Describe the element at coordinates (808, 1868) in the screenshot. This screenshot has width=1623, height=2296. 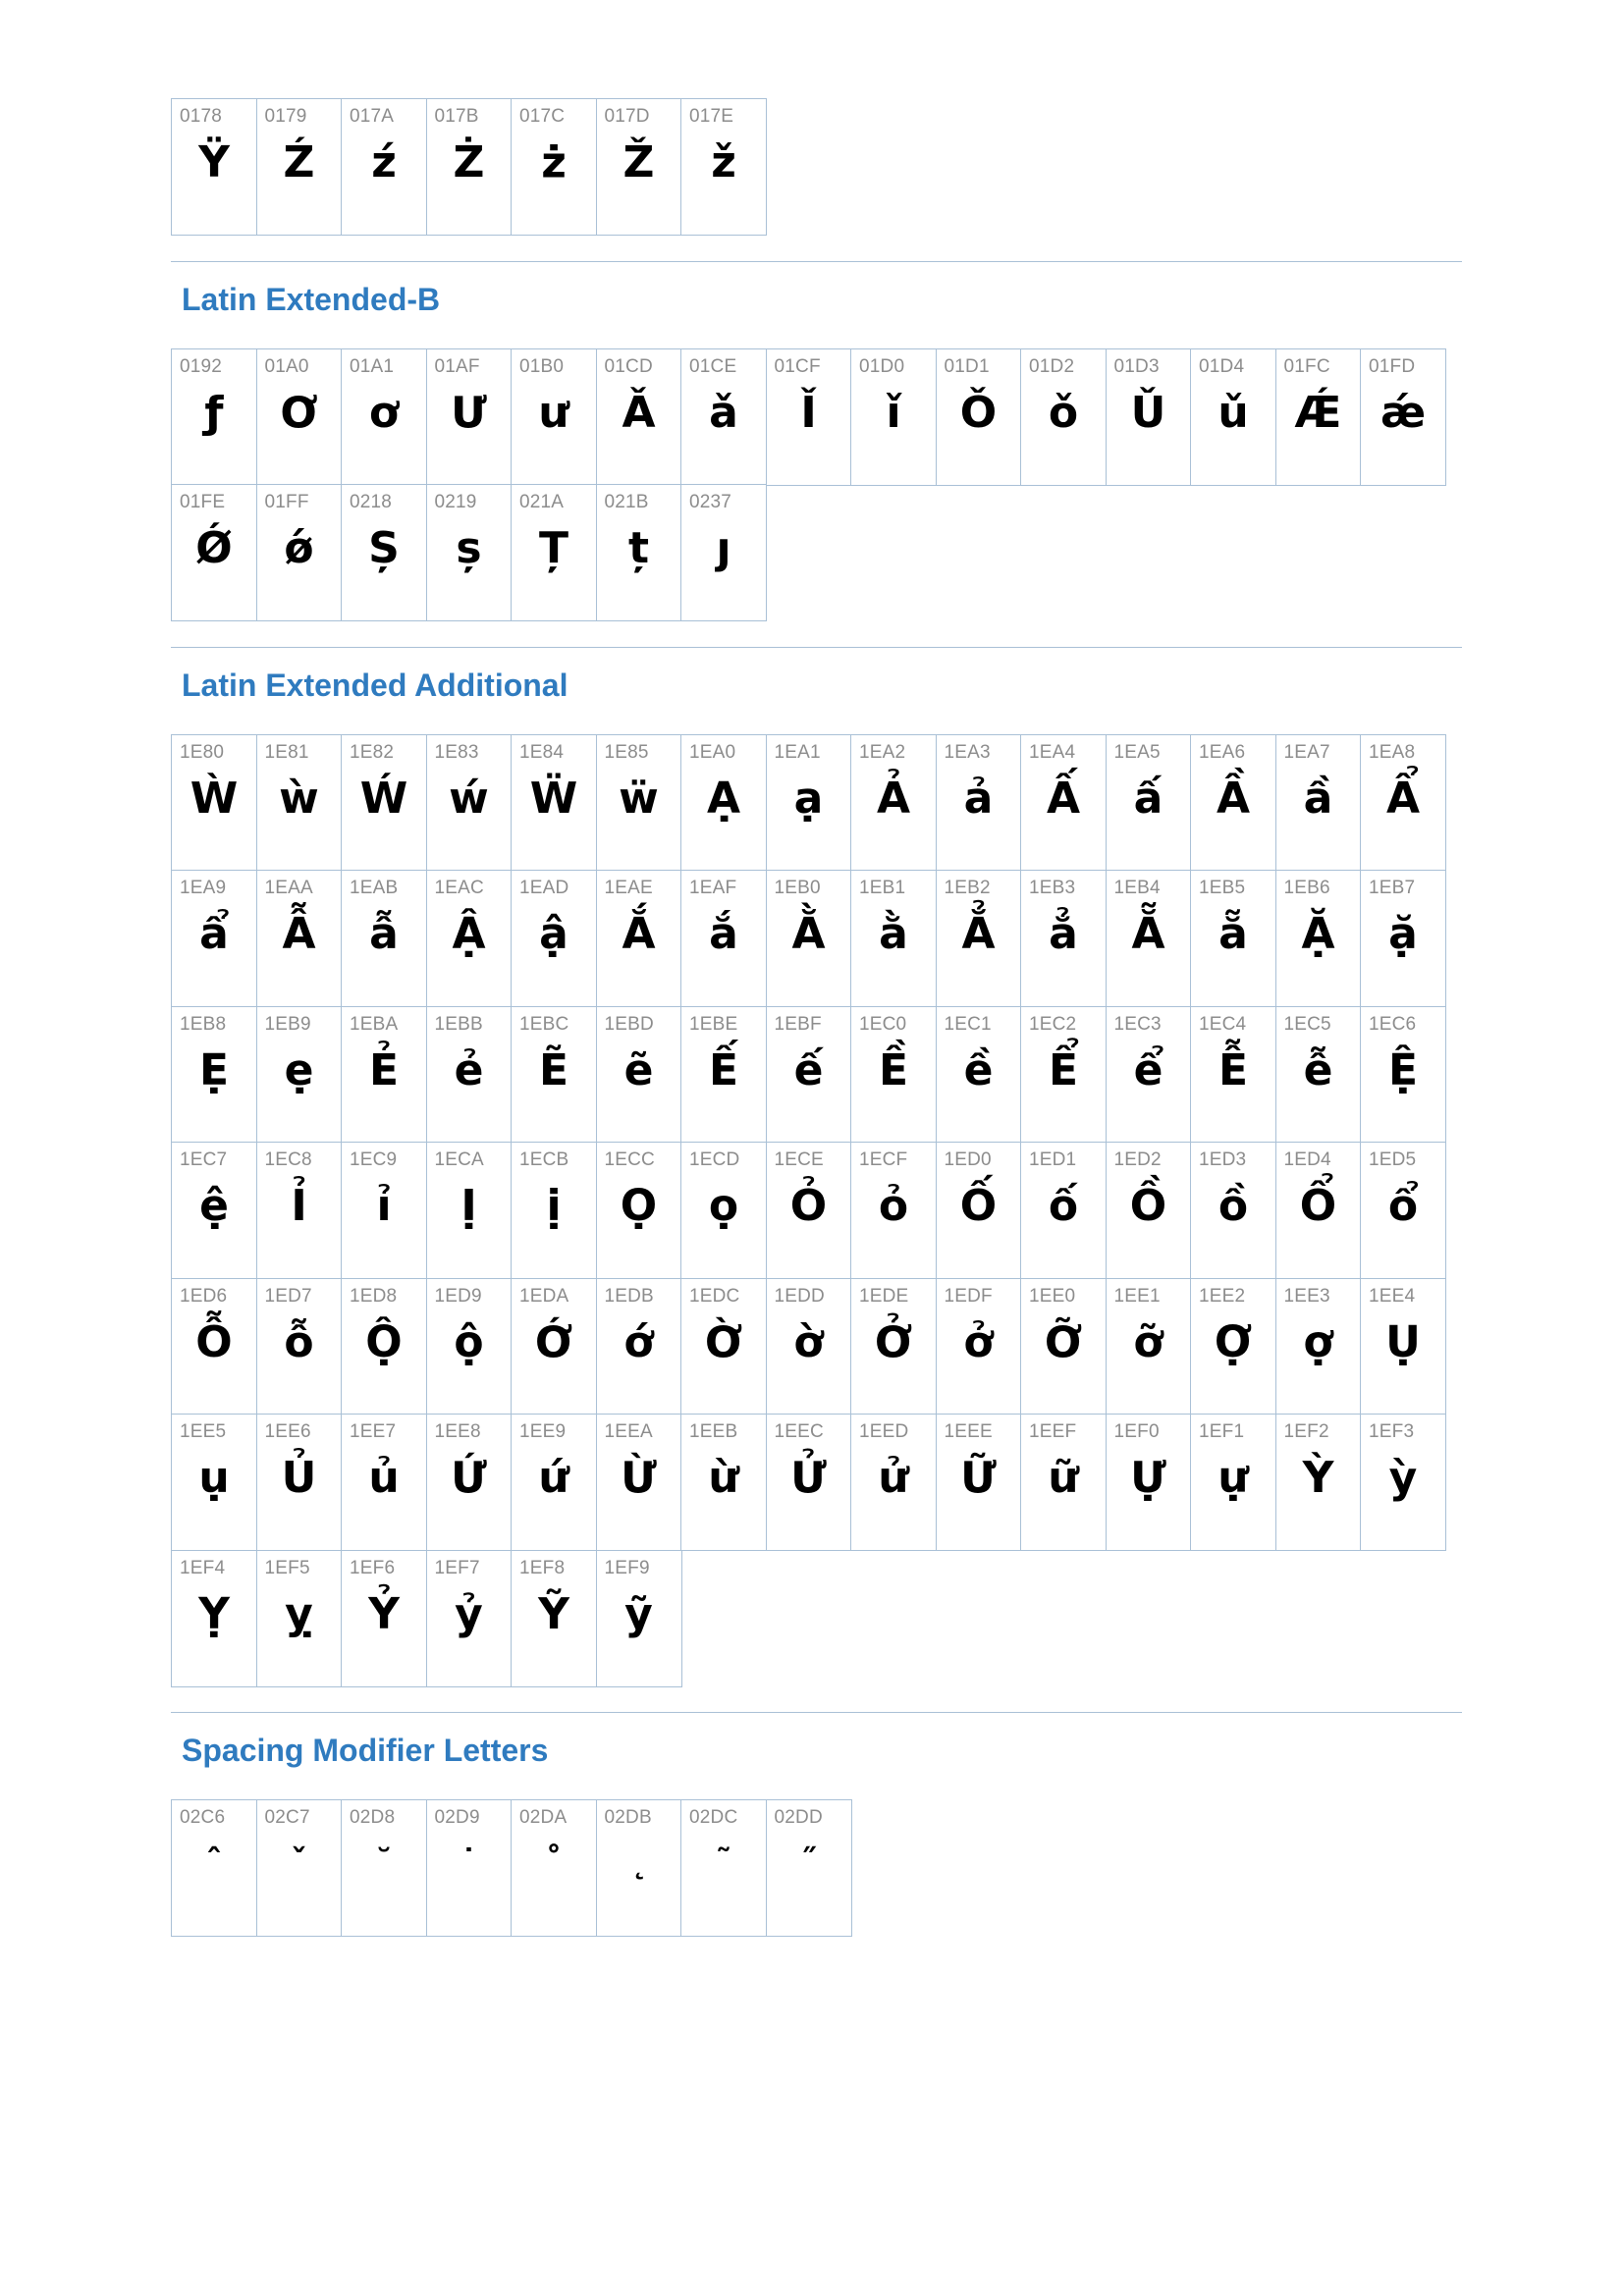
I see `glyph-cell: 02DD ˝` at that location.